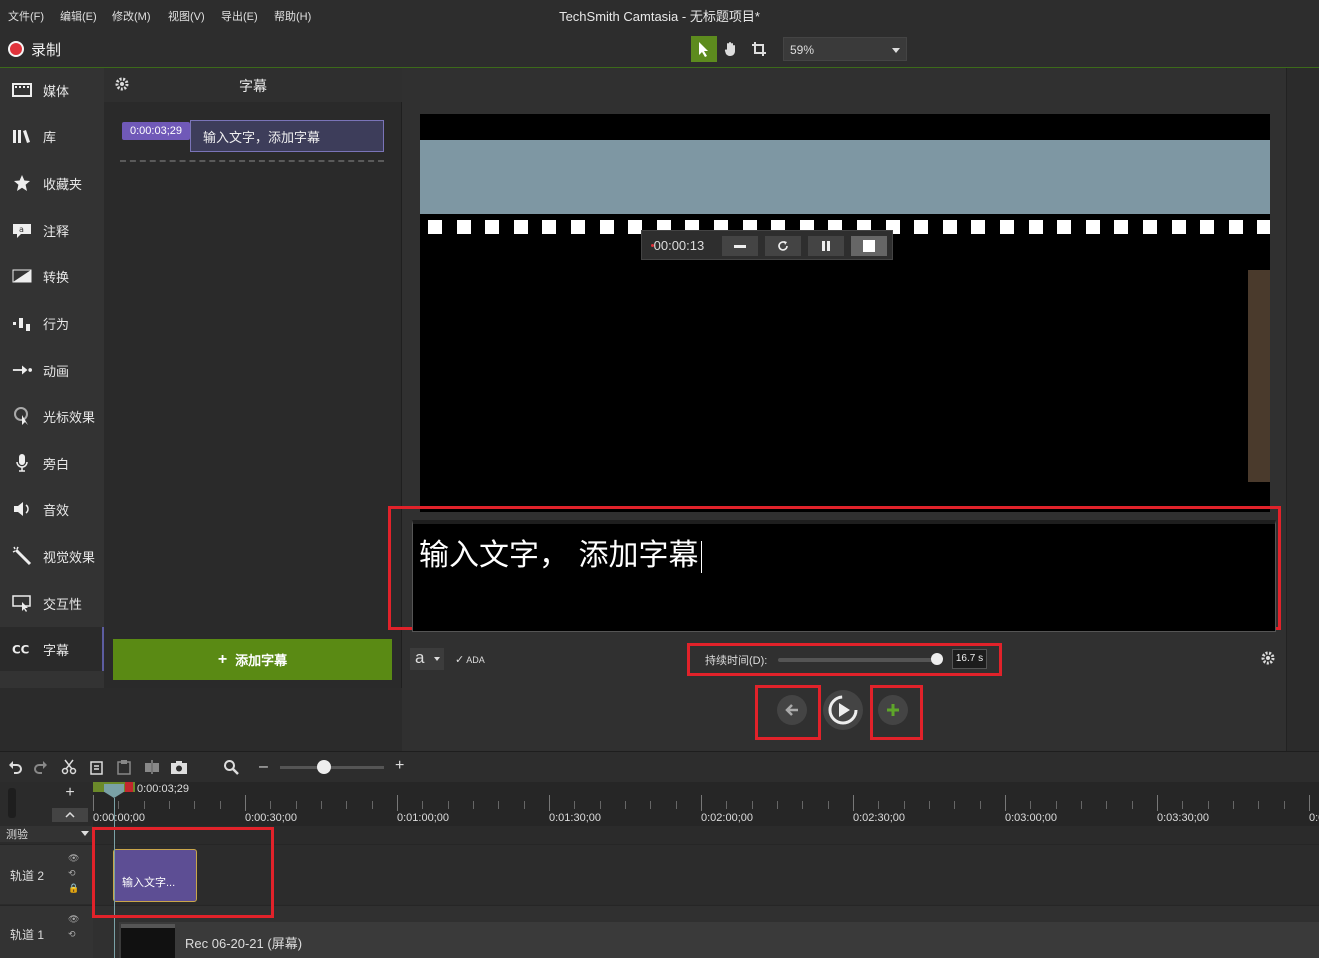  What do you see at coordinates (470, 659) in the screenshot?
I see `ada-checkbox: ✓ ADA` at bounding box center [470, 659].